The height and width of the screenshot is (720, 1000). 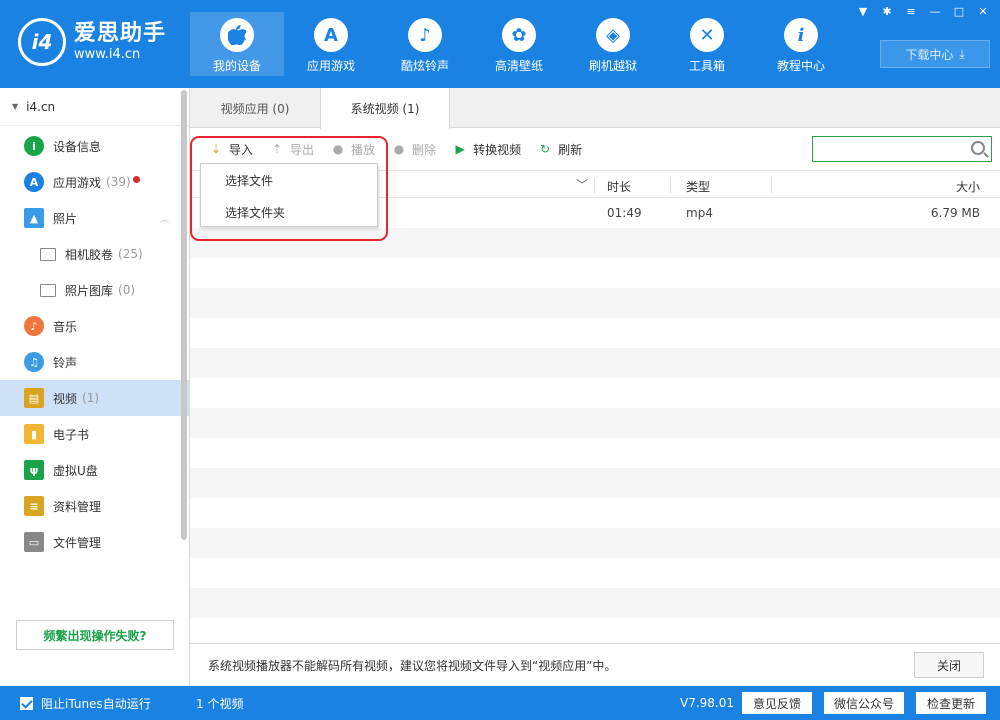 I want to click on import-label: 导入, so click(x=241, y=149).